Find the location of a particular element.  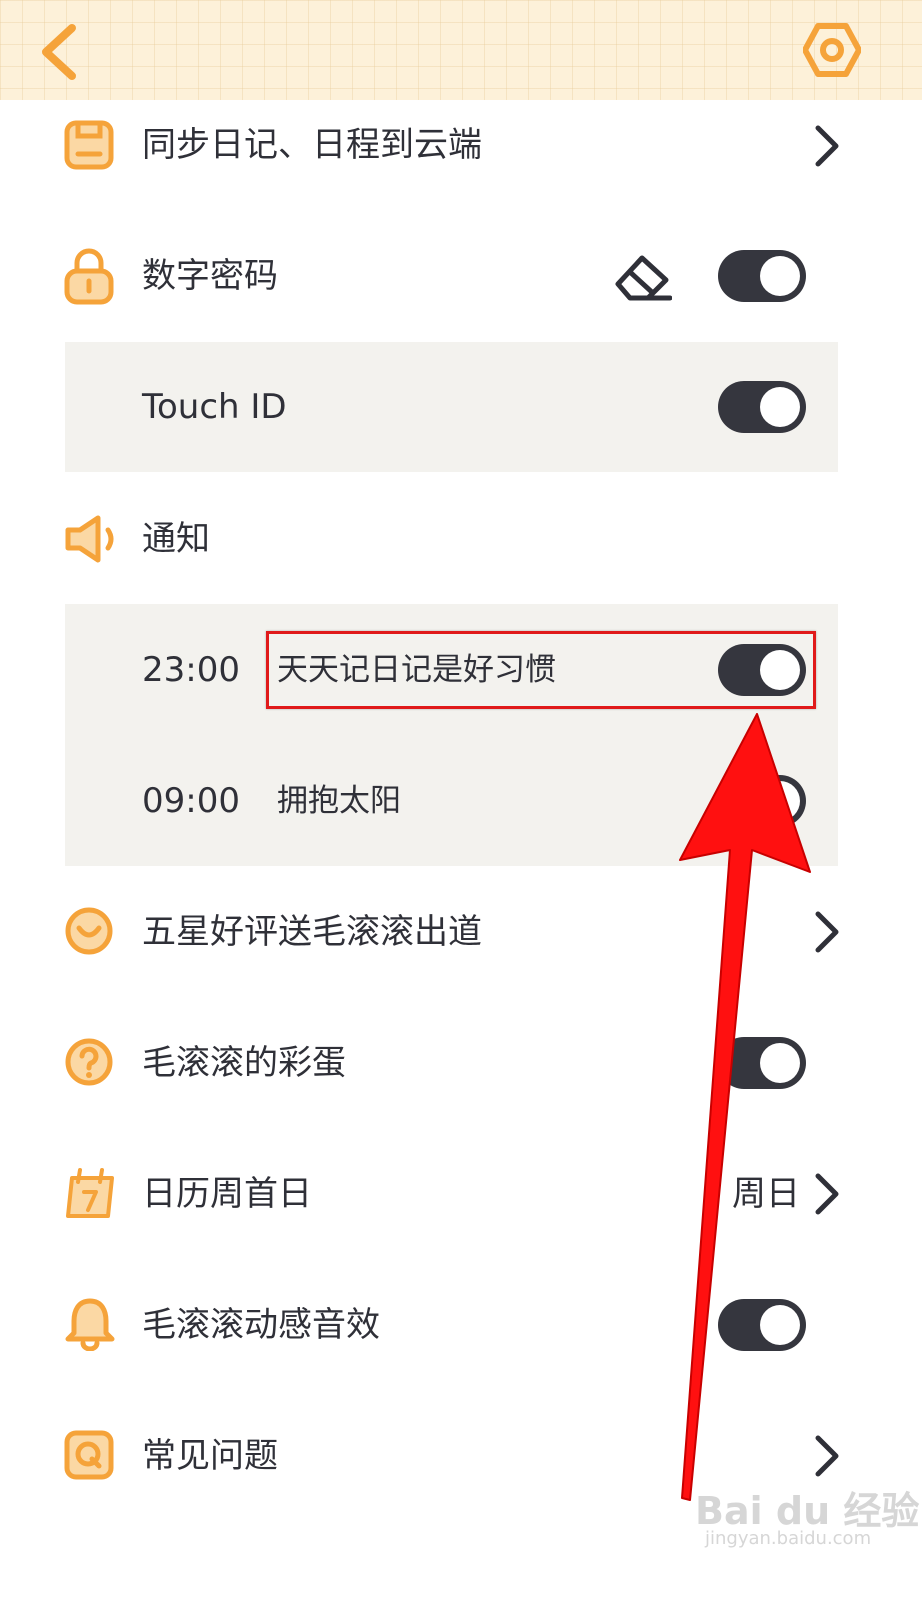

watermark-logo: Bai du 经验 is located at coordinates (807, 1511).